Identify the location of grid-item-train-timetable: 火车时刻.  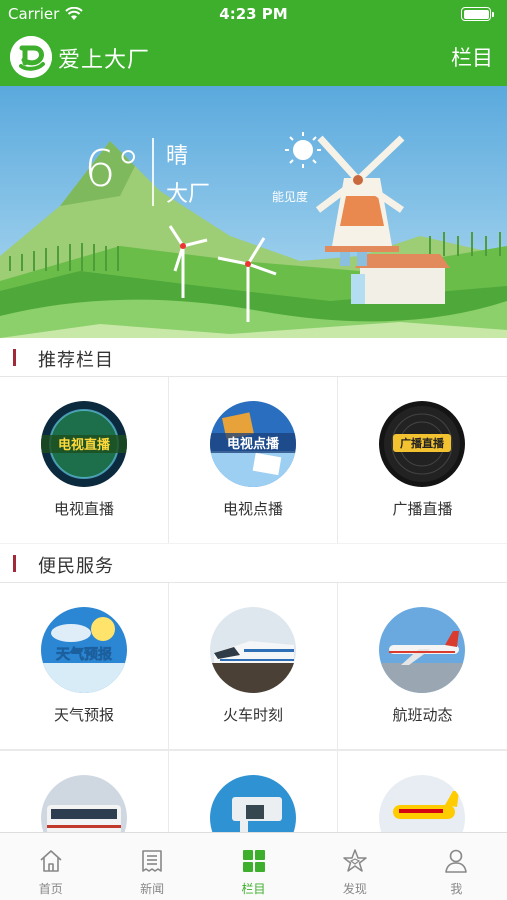
(253, 666).